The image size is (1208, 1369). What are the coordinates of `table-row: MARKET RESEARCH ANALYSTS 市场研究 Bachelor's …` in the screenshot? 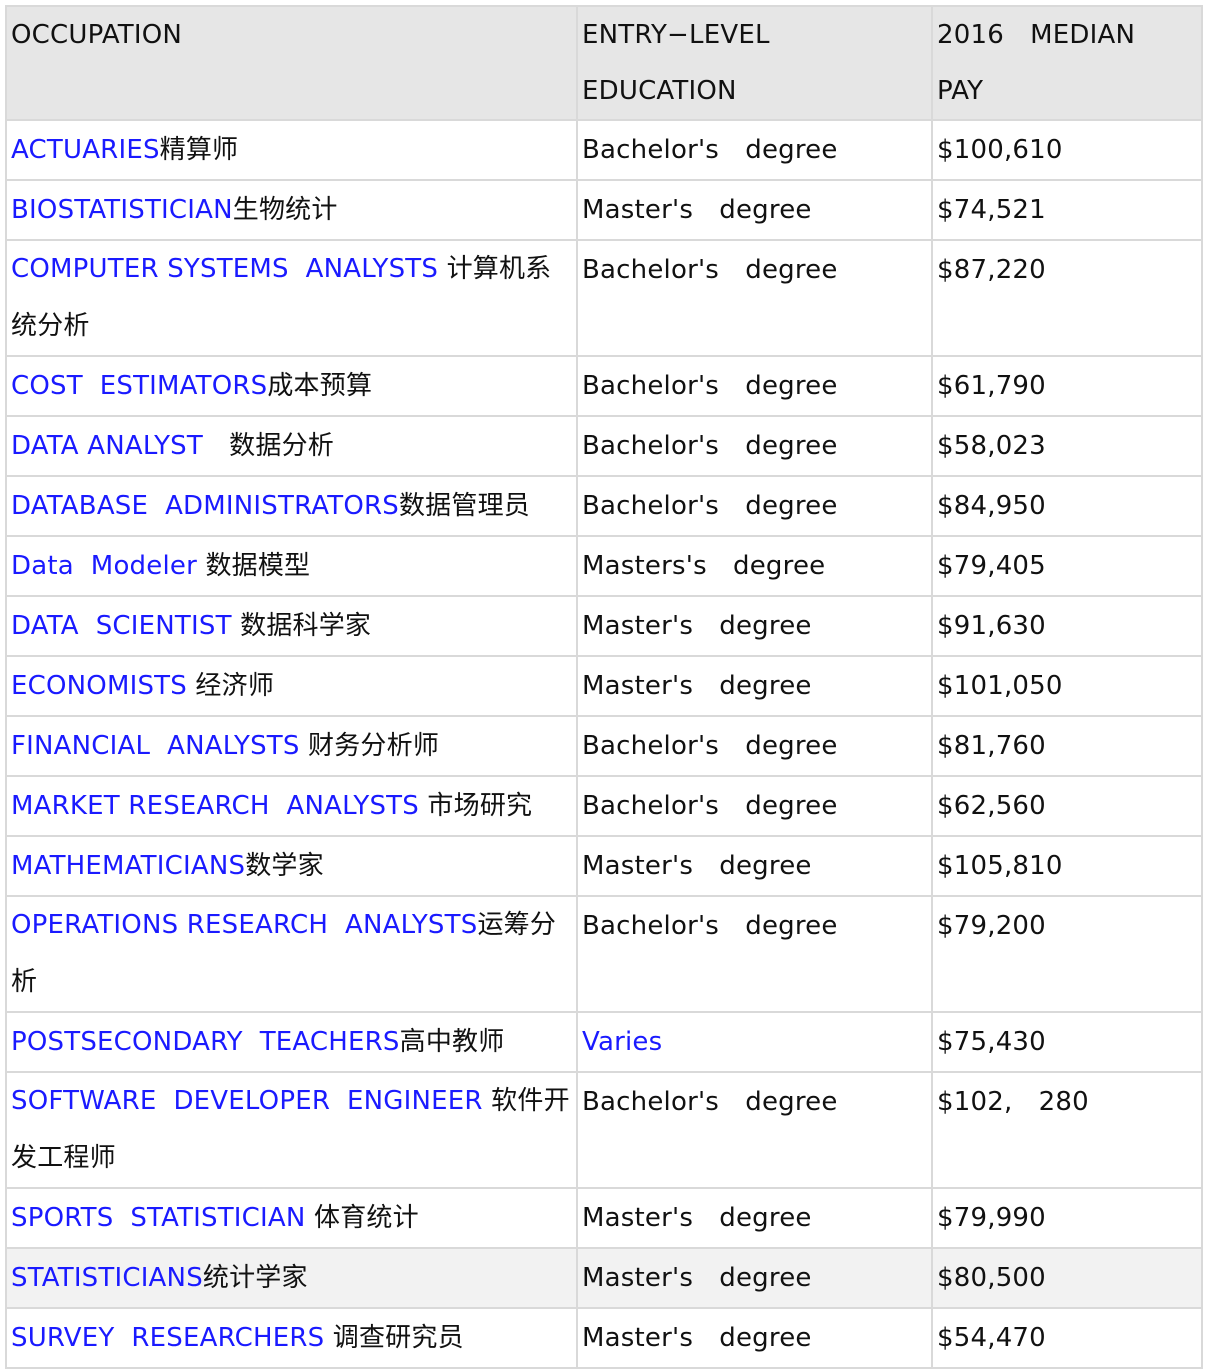 It's located at (604, 806).